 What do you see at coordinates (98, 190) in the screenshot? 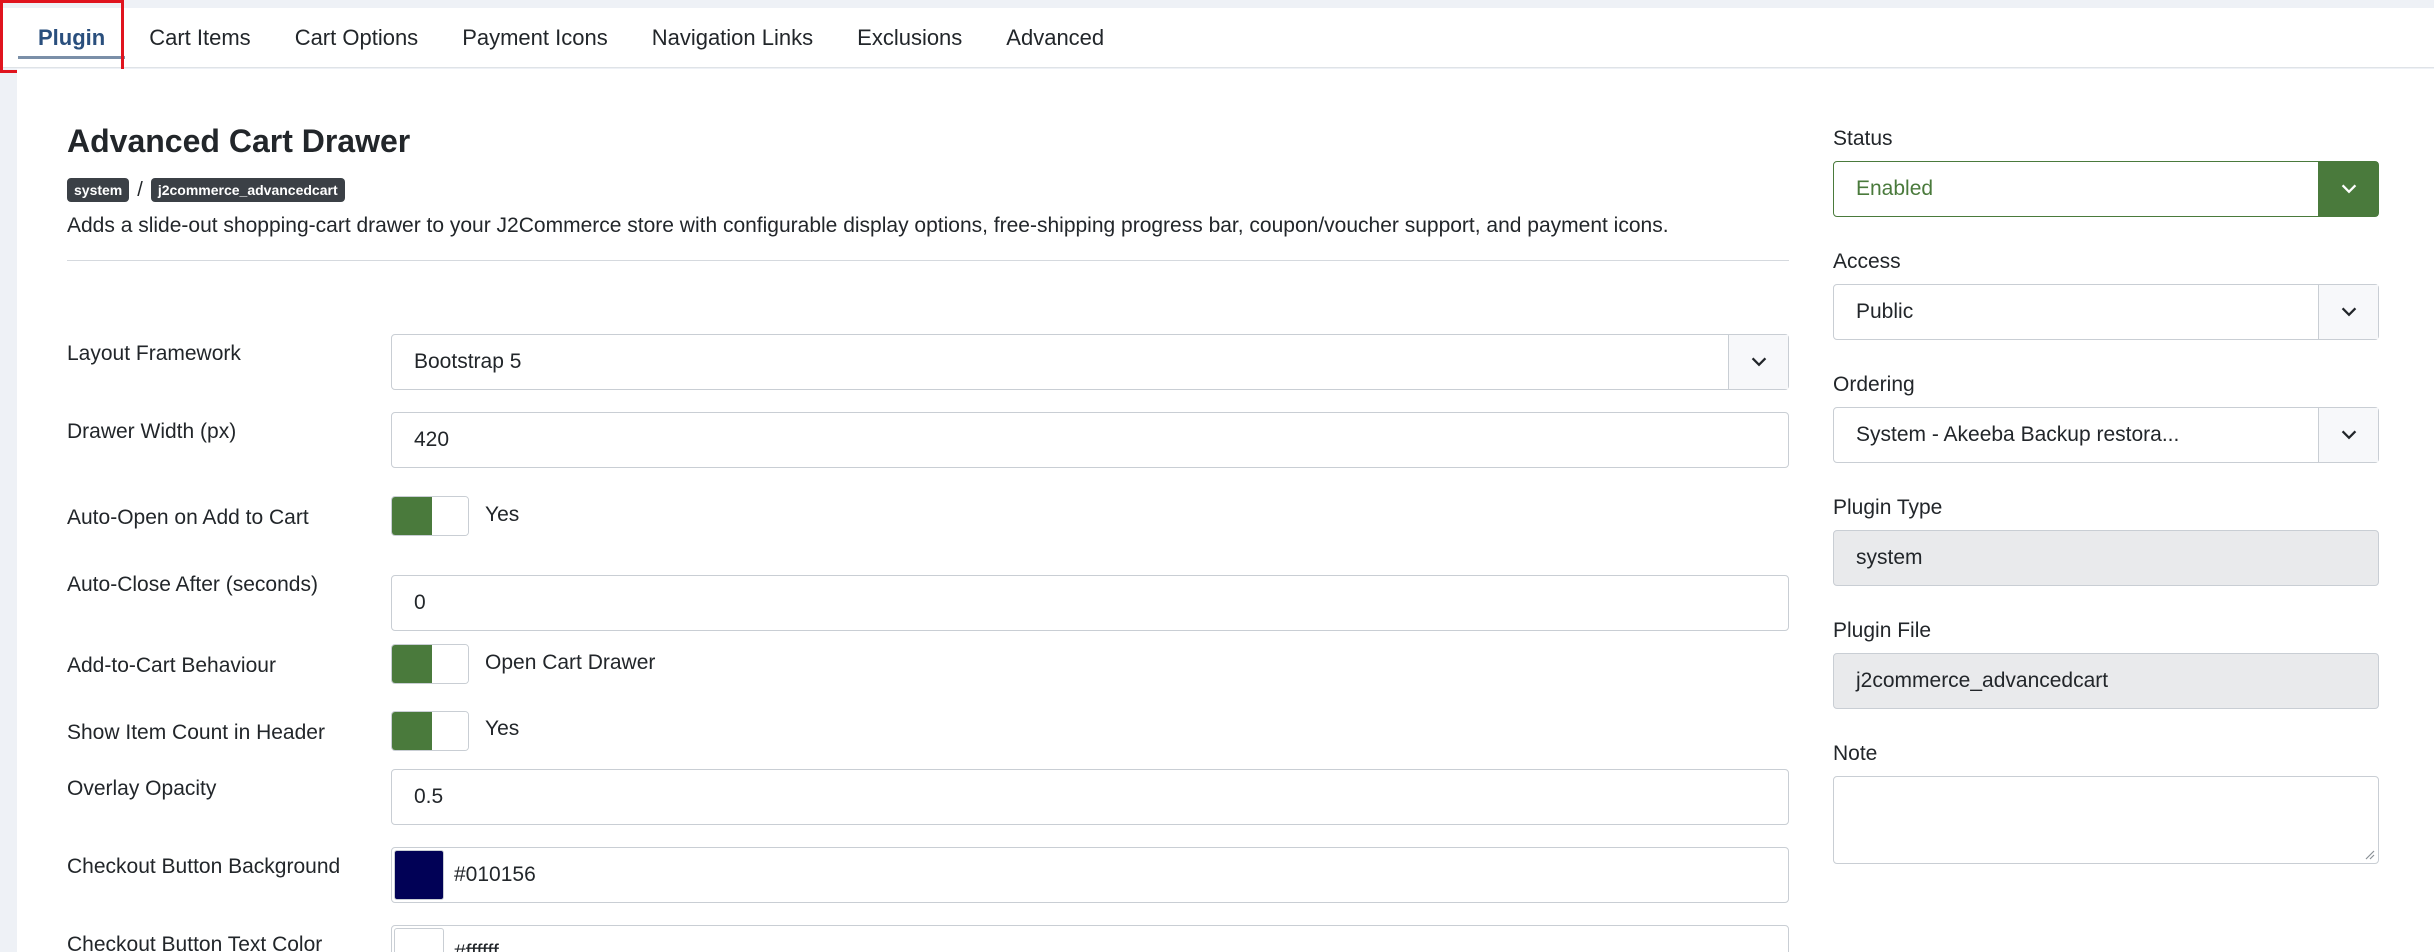
I see `folder-badge: system` at bounding box center [98, 190].